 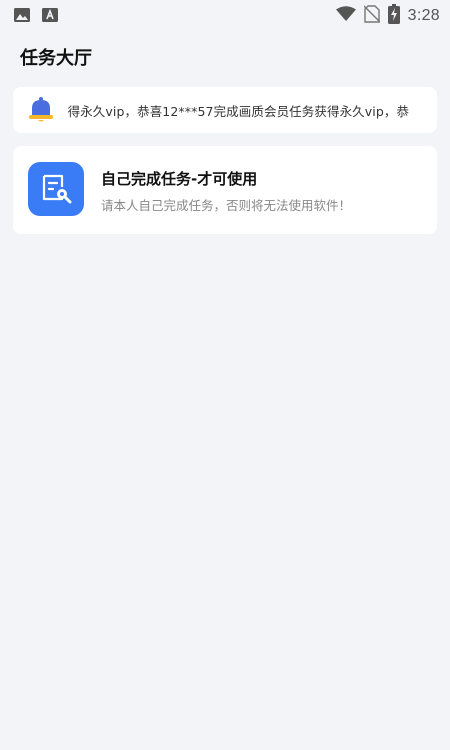 What do you see at coordinates (393, 16) in the screenshot?
I see `battery-charging-icon` at bounding box center [393, 16].